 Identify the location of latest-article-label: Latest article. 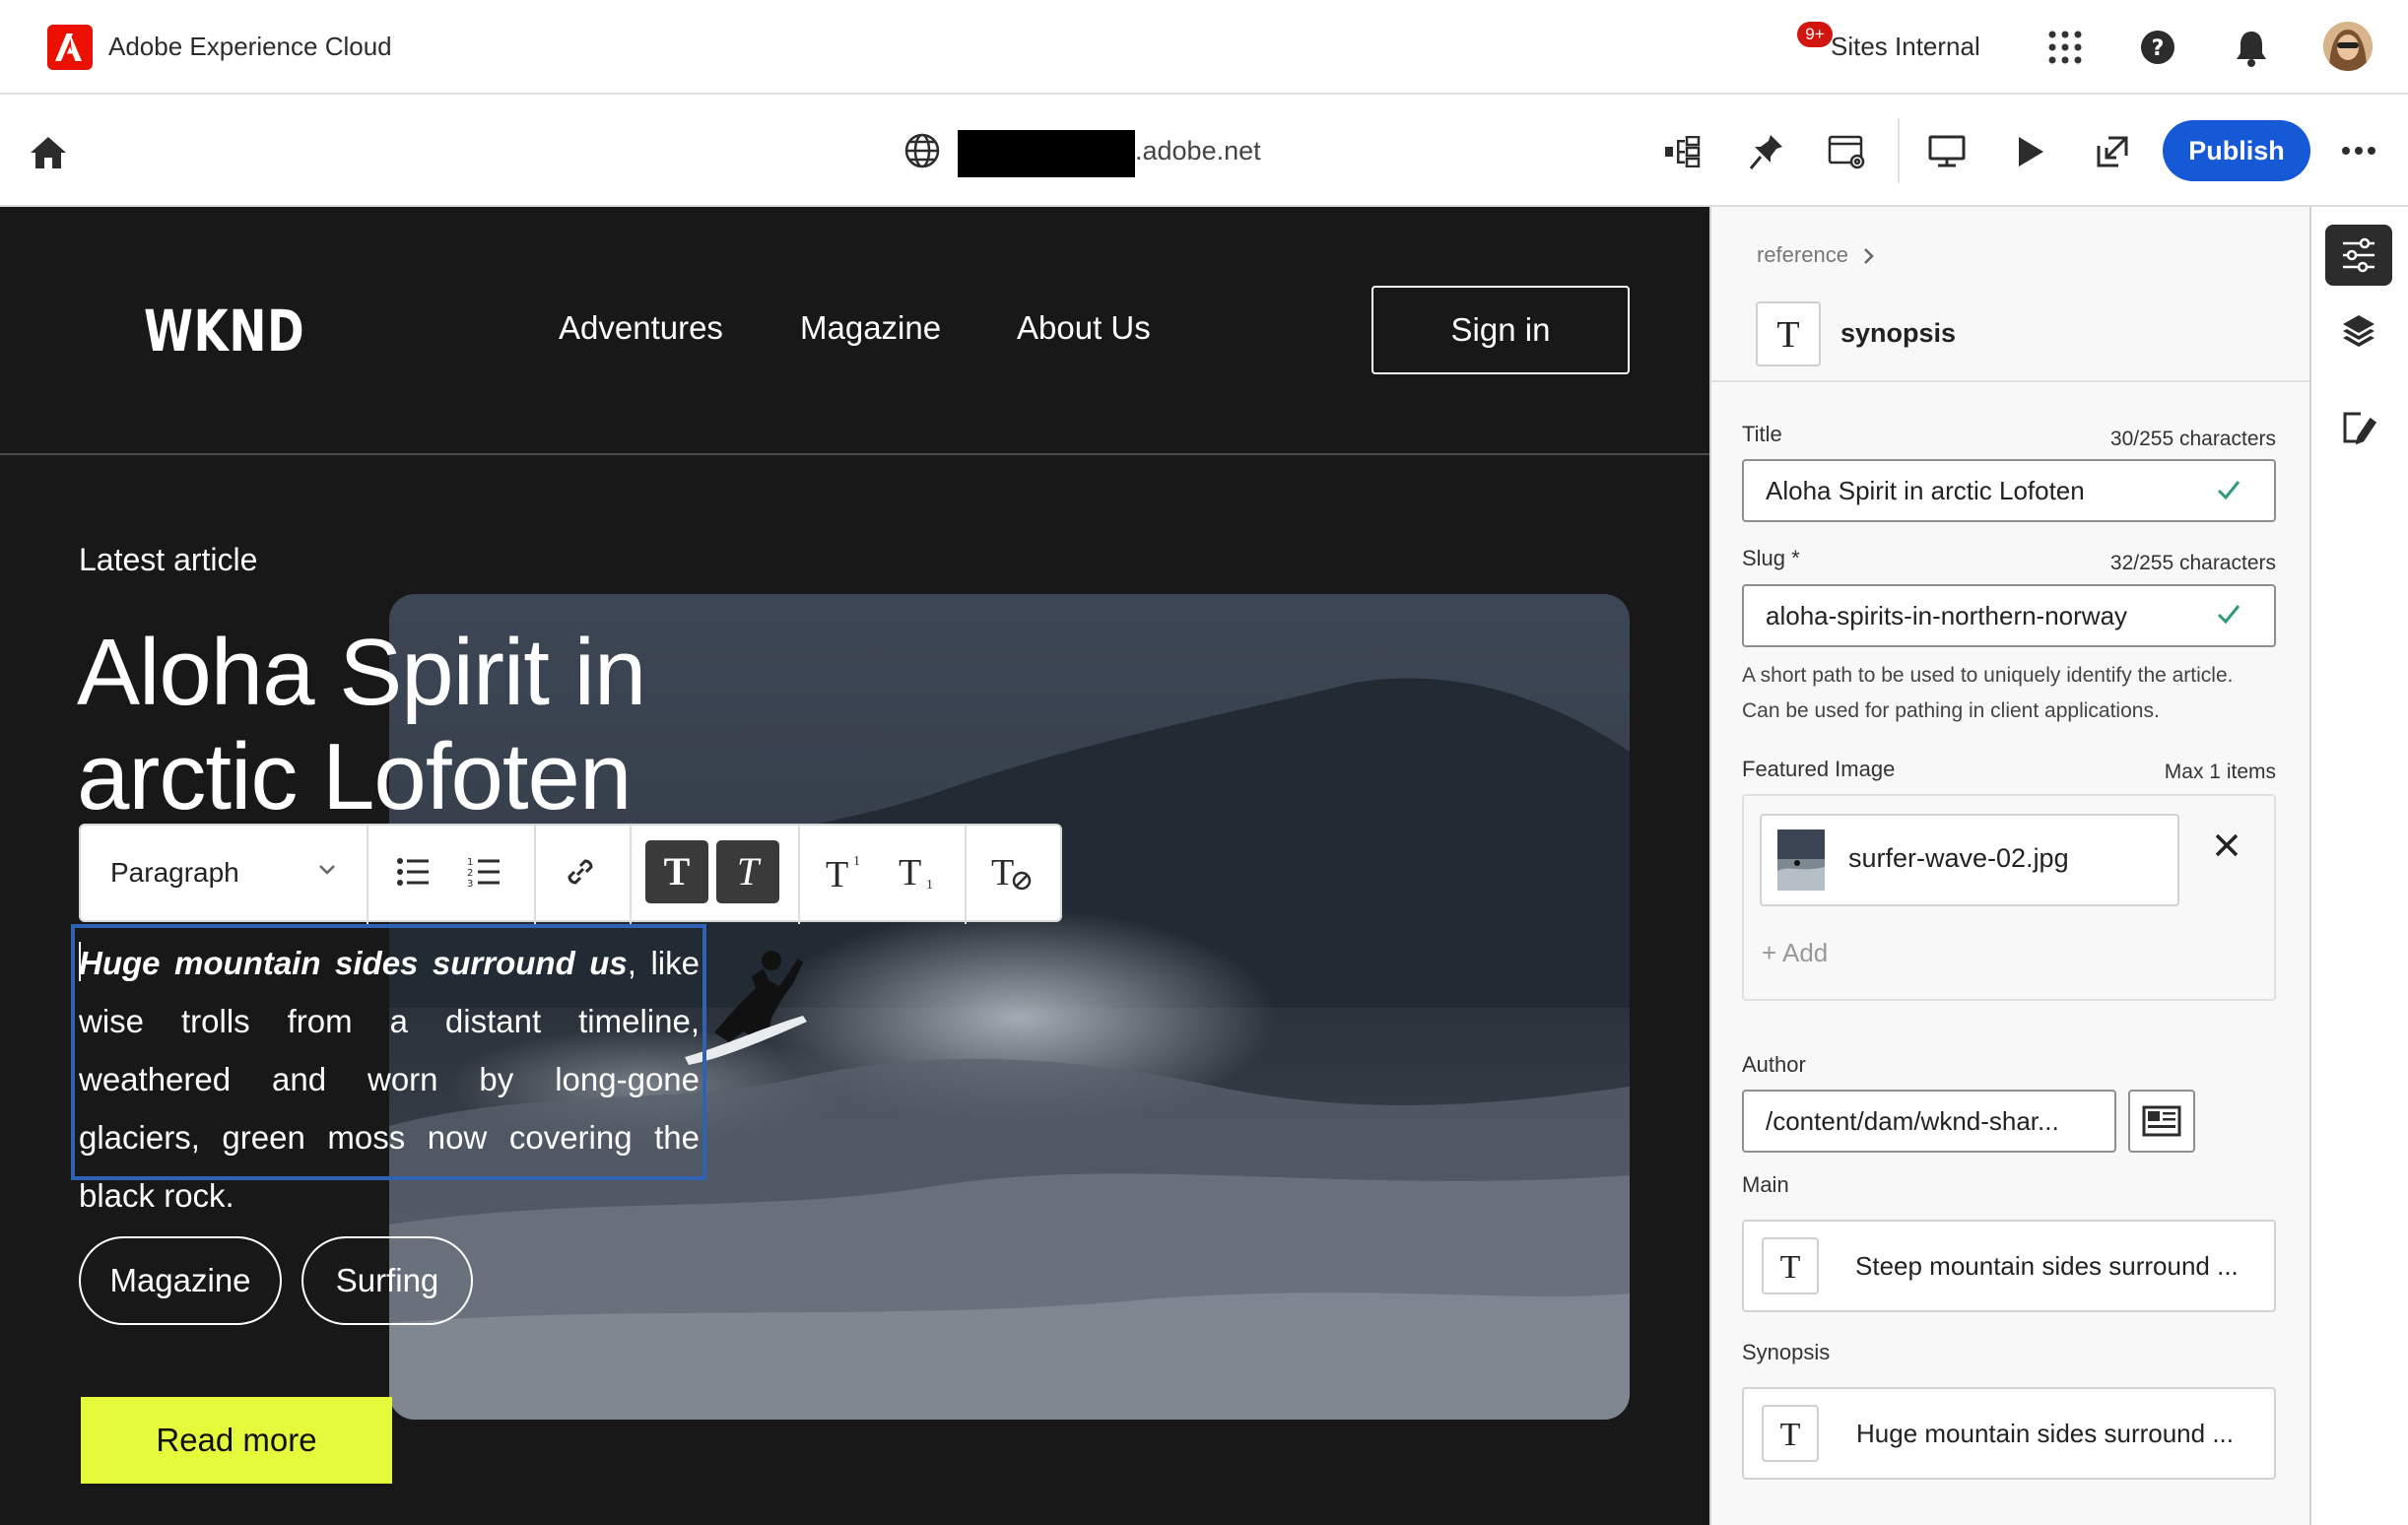
(168, 559).